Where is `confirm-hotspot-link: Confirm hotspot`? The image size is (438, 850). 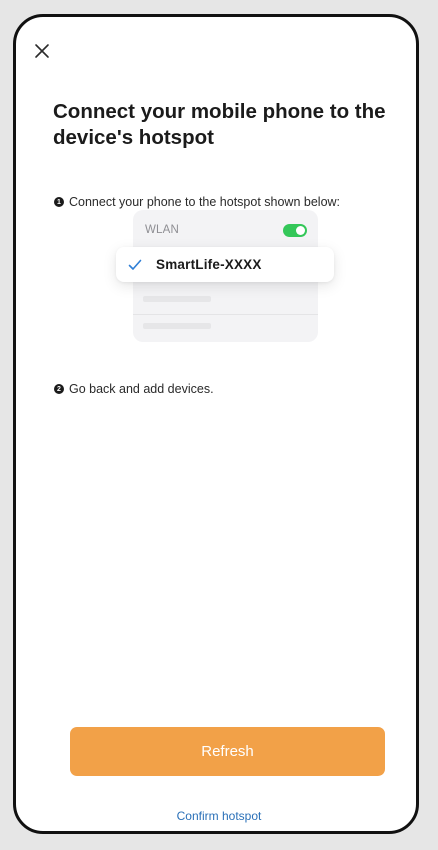 confirm-hotspot-link: Confirm hotspot is located at coordinates (216, 816).